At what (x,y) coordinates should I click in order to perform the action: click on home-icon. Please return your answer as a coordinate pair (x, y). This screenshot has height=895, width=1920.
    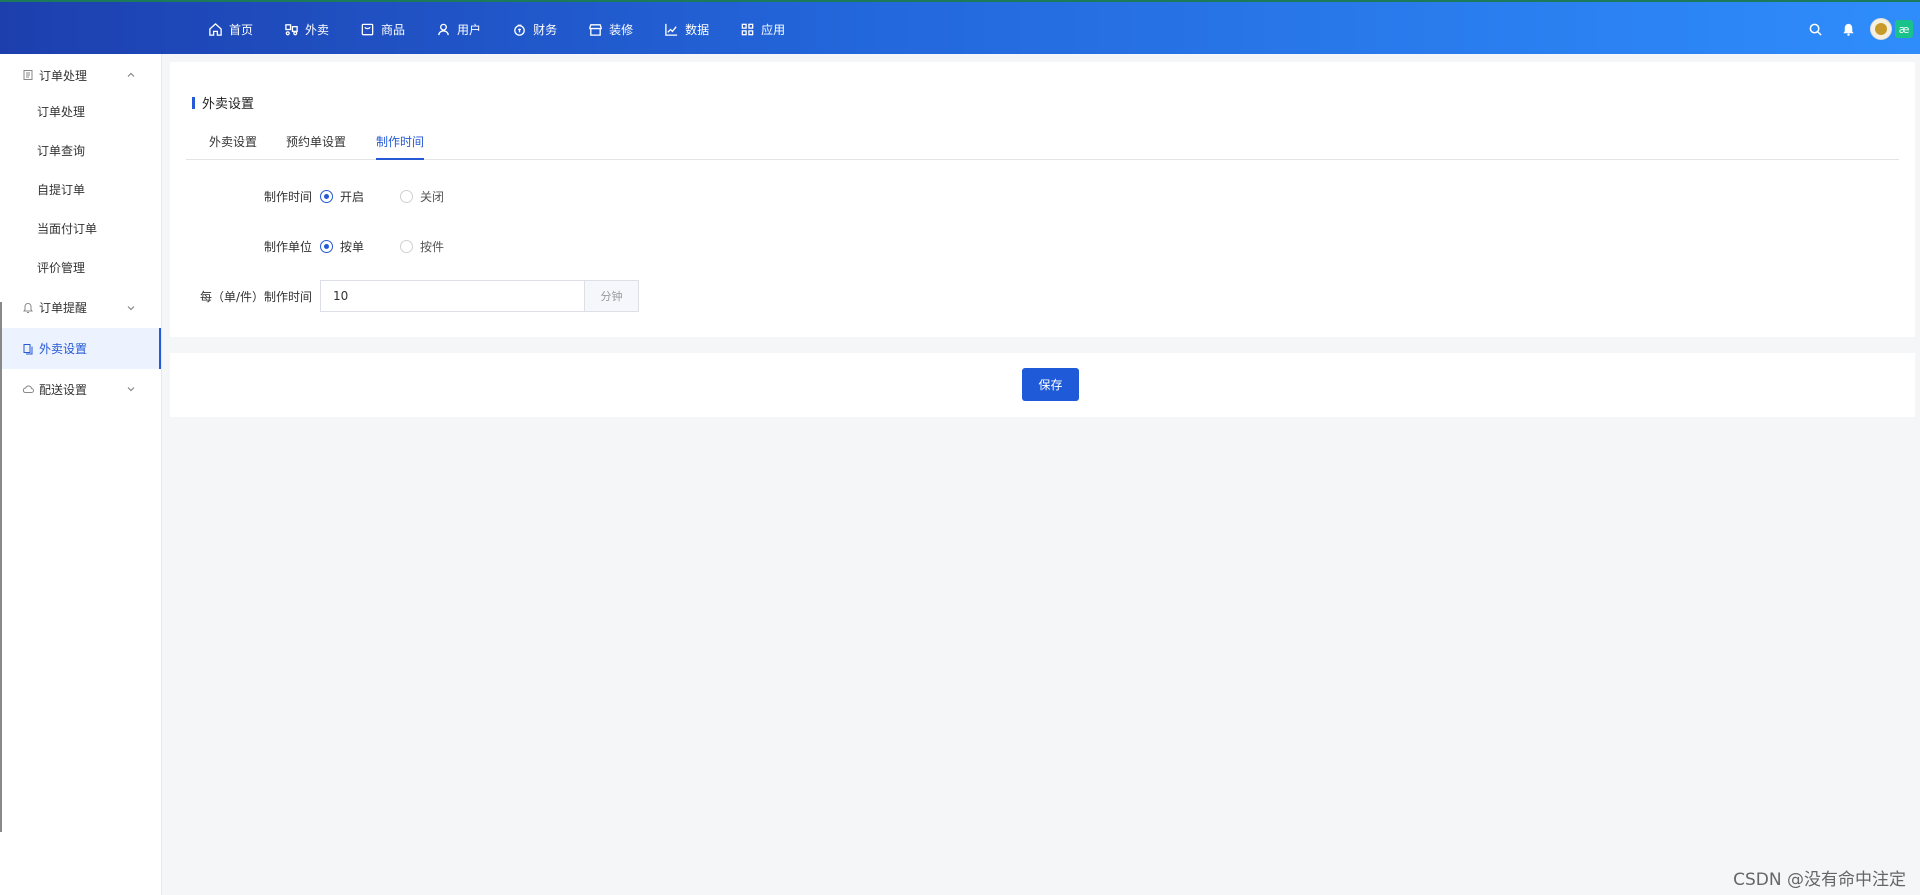
    Looking at the image, I should click on (215, 29).